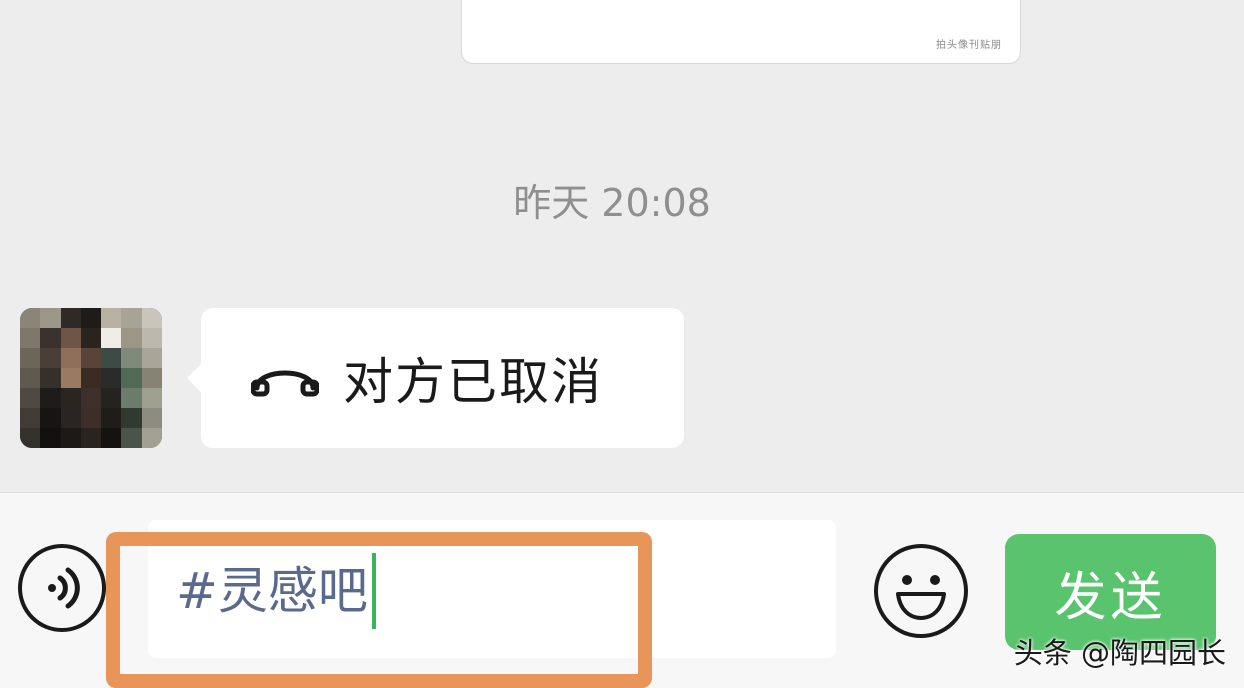 The image size is (1244, 688). I want to click on call-cancelled-message: 对方已取消, so click(435, 378).